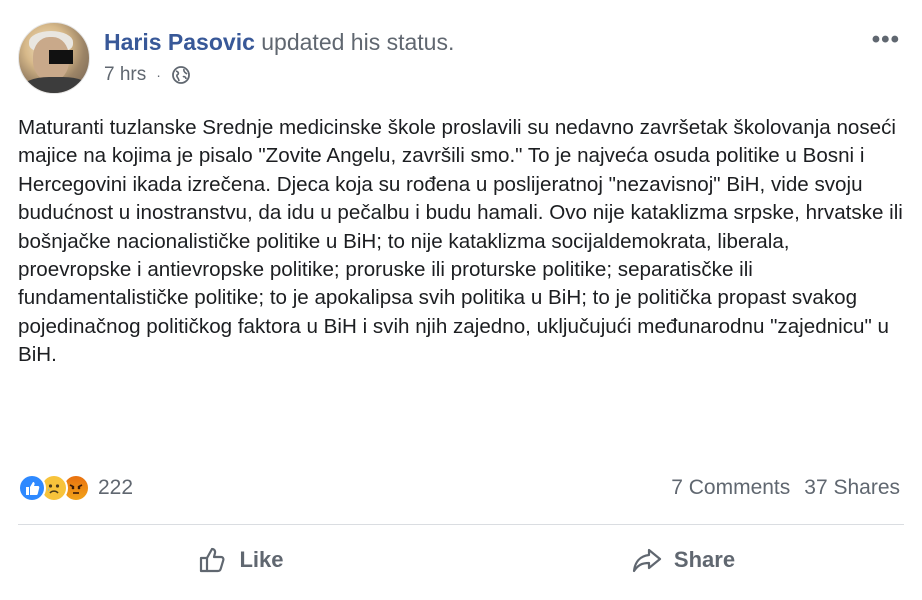 The width and height of the screenshot is (922, 600). Describe the element at coordinates (61, 57) in the screenshot. I see `avatar-censor-bar` at that location.